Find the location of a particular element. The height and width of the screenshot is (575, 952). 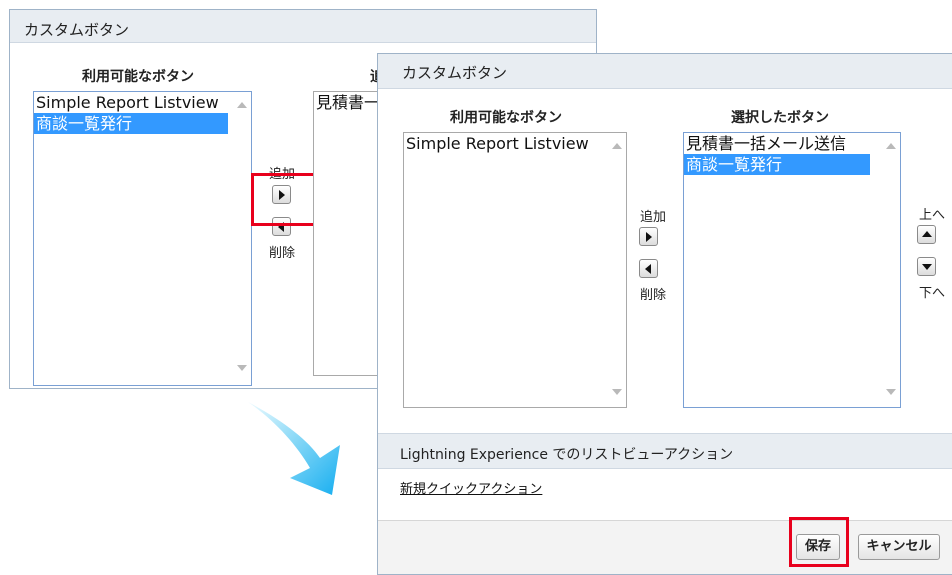

arrow-up-icon is located at coordinates (927, 234).